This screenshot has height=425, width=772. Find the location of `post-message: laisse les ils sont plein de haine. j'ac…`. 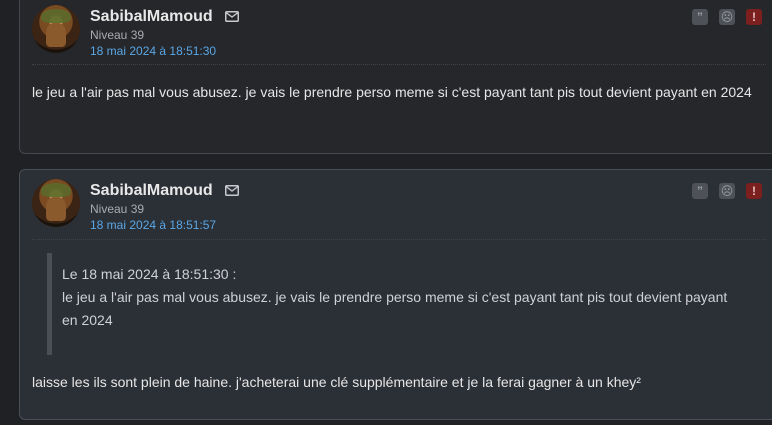

post-message: laisse les ils sont plein de haine. j'ac… is located at coordinates (336, 382).